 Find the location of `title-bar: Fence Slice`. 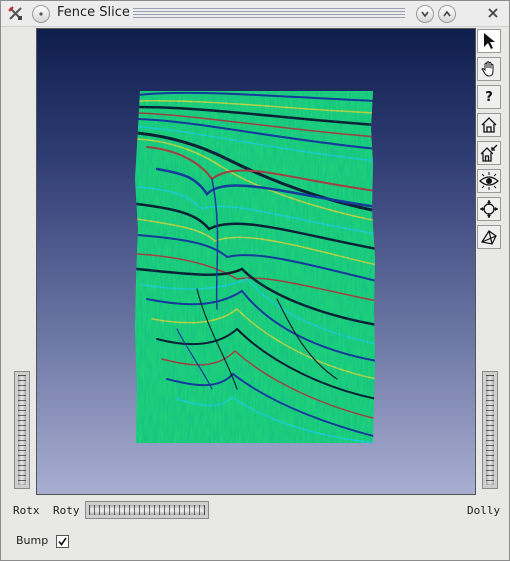

title-bar: Fence Slice is located at coordinates (255, 14).